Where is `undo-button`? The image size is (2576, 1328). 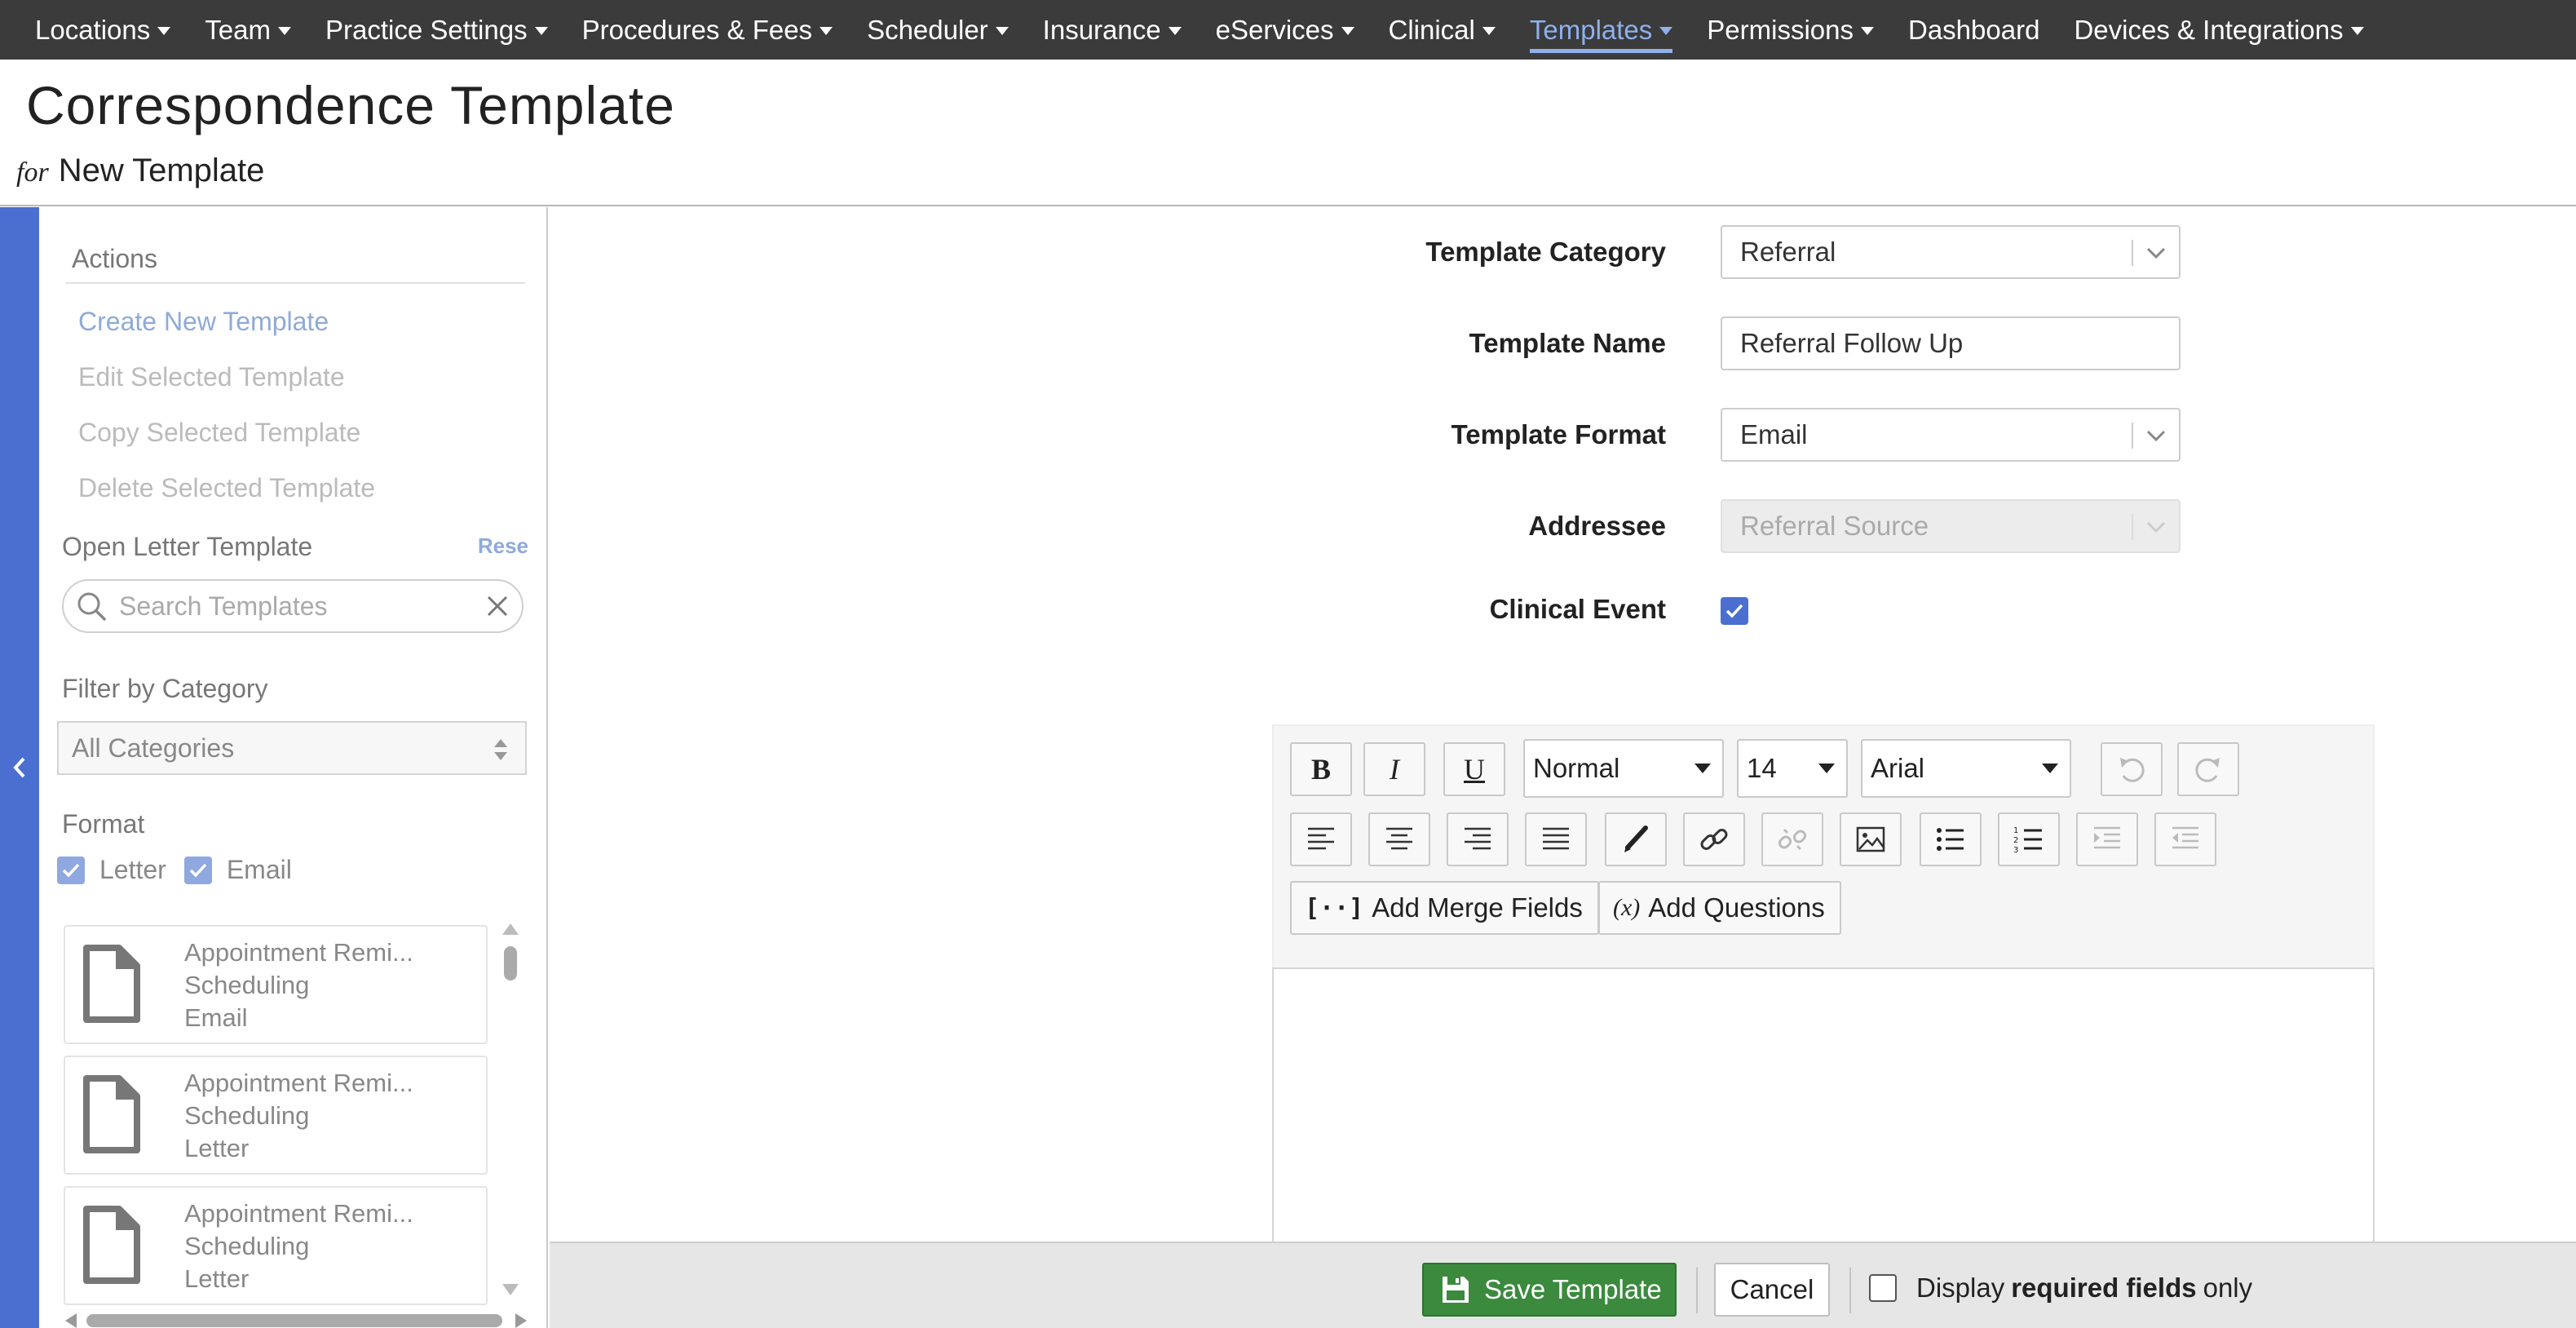 undo-button is located at coordinates (2132, 769).